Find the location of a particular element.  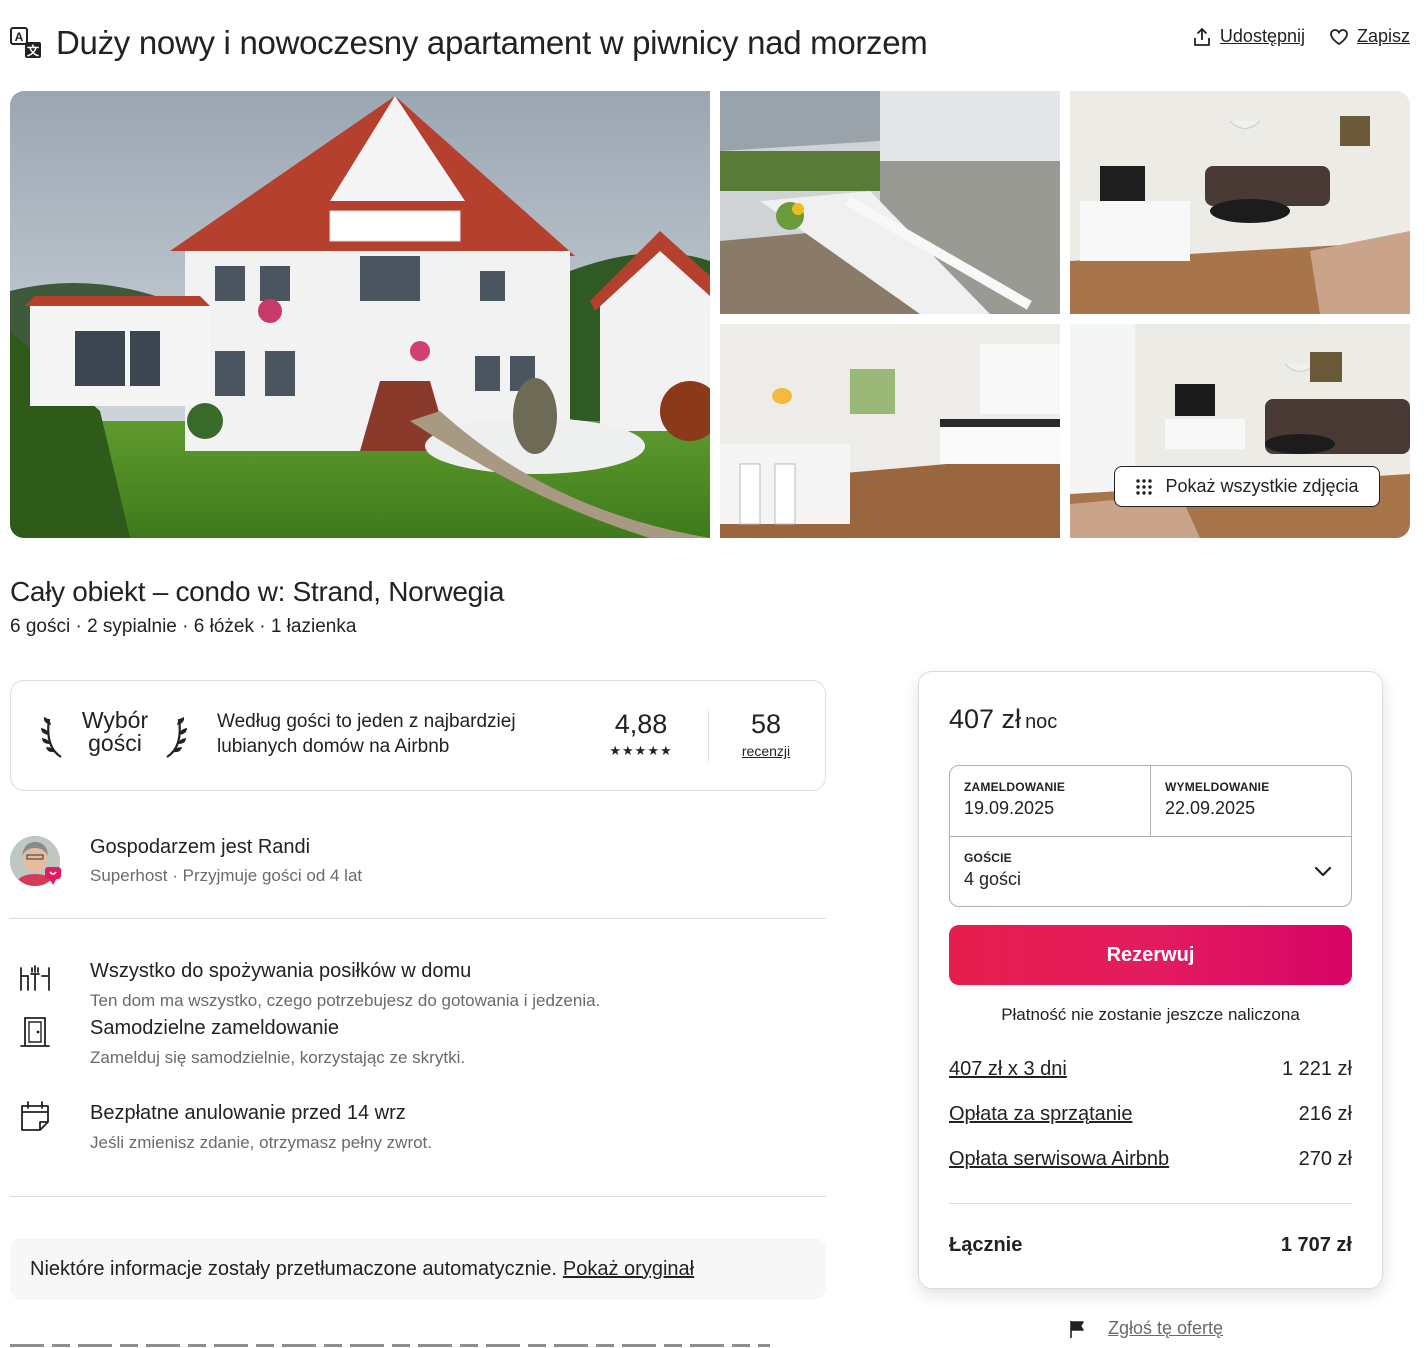

share-icon is located at coordinates (1202, 36).